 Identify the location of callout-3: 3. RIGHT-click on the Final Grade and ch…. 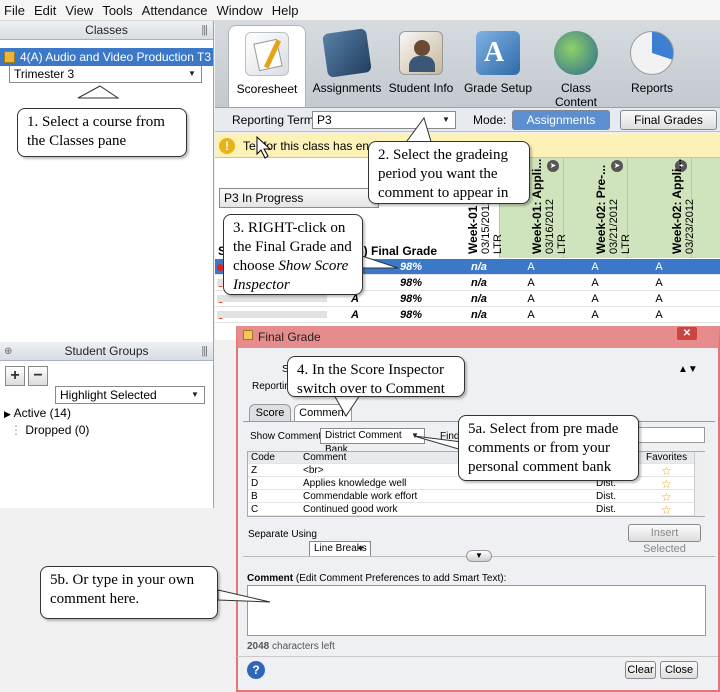
(293, 254).